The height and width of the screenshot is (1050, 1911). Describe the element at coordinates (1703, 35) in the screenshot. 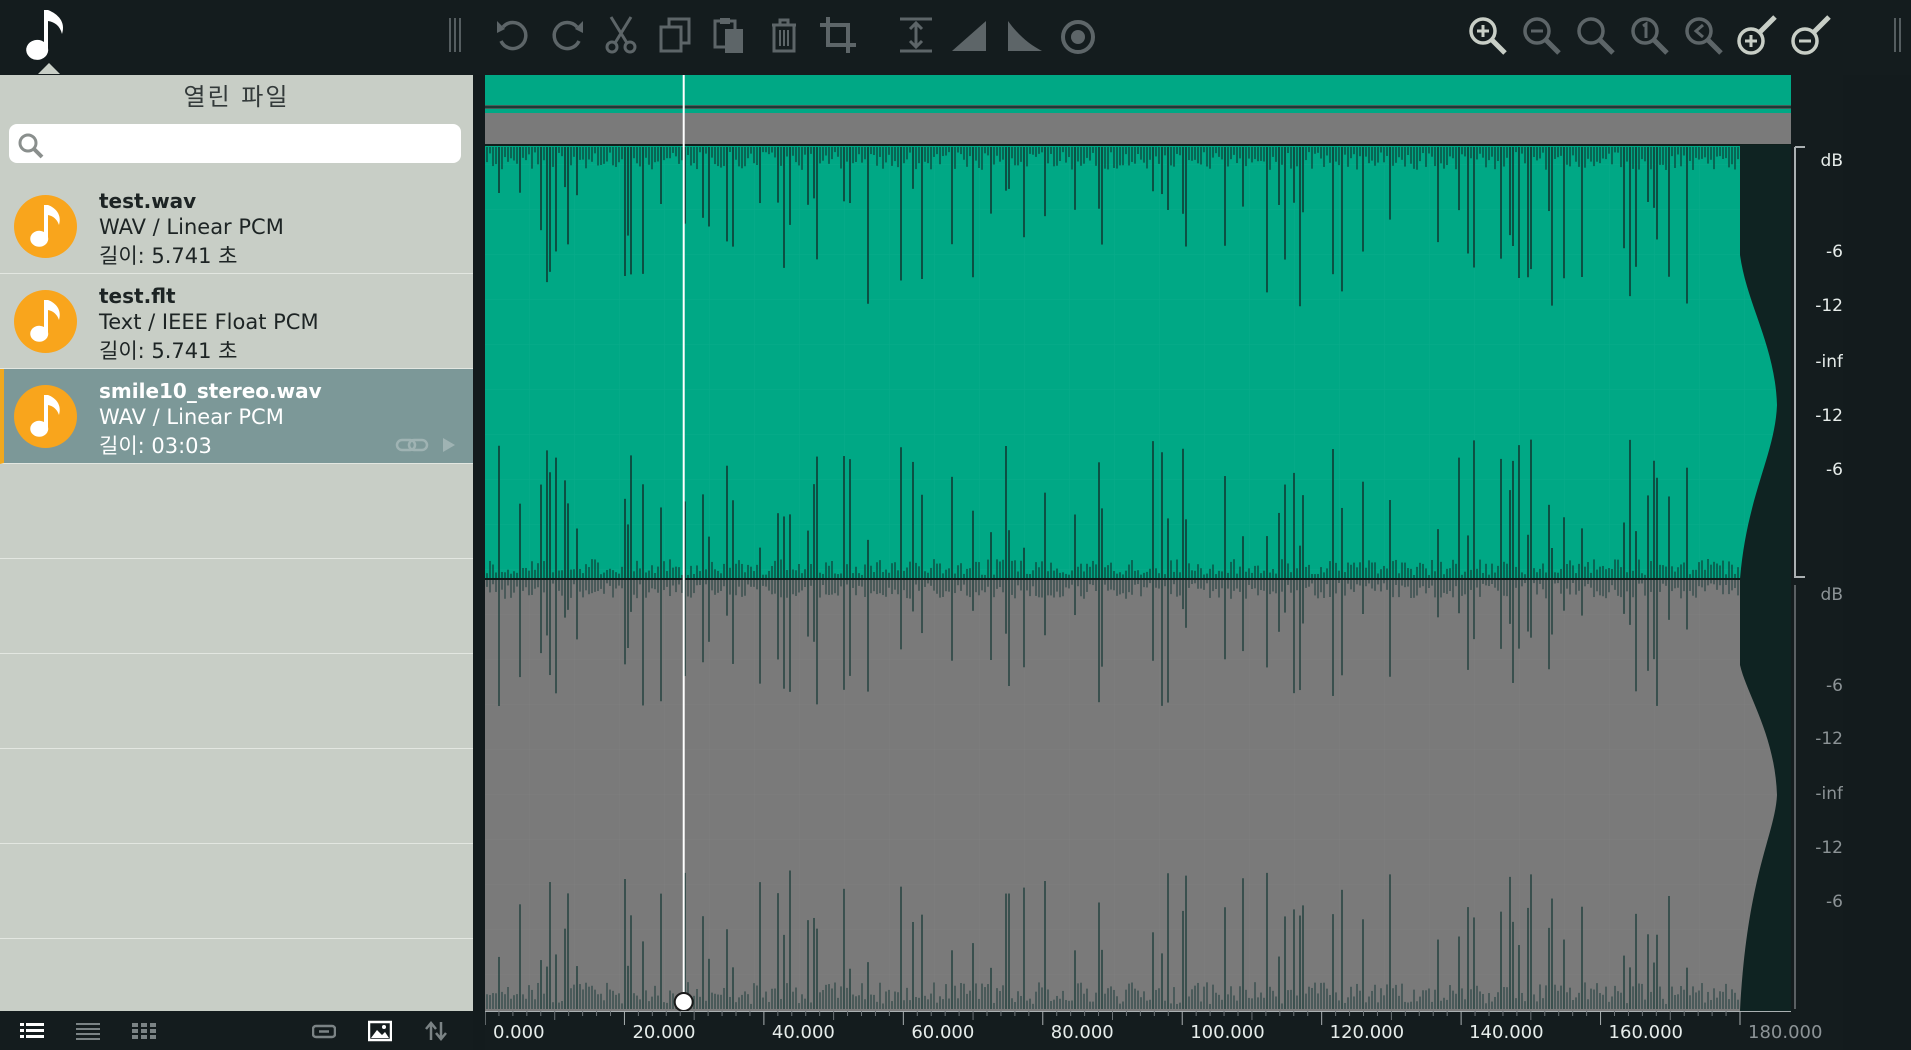

I see `zoom-back-icon` at that location.